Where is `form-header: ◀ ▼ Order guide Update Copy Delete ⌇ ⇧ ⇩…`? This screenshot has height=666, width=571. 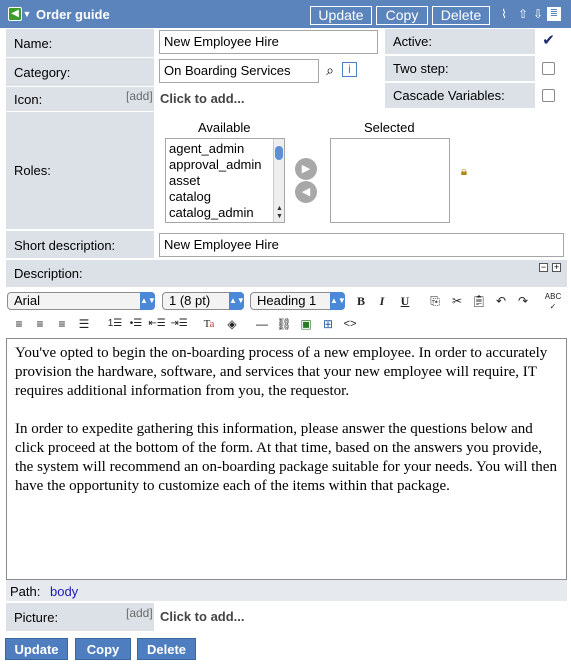 form-header: ◀ ▼ Order guide Update Copy Delete ⌇ ⇧ ⇩… is located at coordinates (285, 14).